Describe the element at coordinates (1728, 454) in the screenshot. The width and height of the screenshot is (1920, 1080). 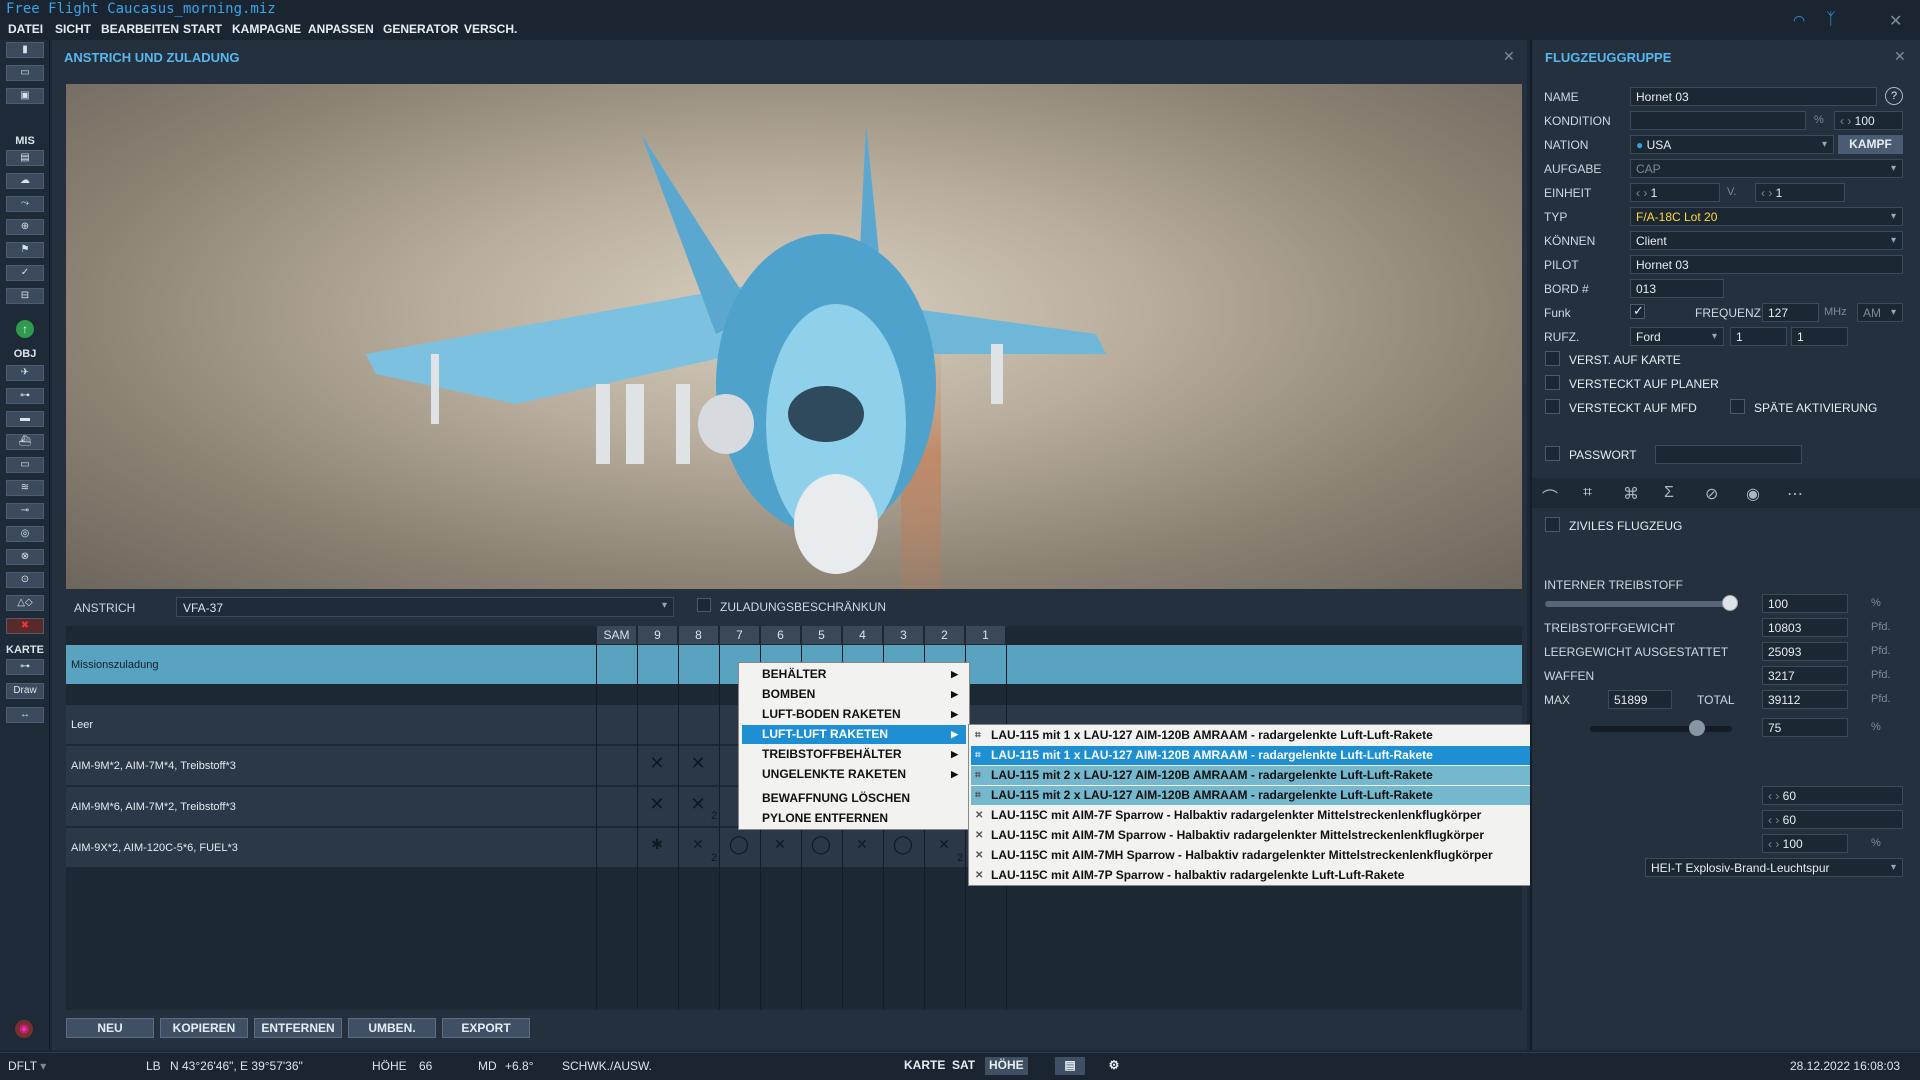
I see `password-field` at that location.